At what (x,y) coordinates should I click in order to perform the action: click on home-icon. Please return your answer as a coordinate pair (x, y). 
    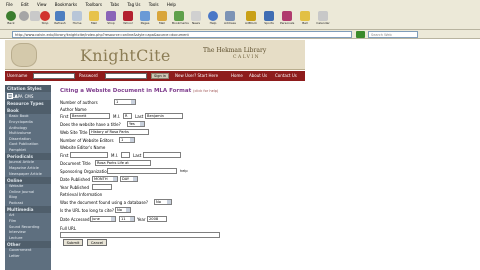
    Looking at the image, I should click on (60, 16).